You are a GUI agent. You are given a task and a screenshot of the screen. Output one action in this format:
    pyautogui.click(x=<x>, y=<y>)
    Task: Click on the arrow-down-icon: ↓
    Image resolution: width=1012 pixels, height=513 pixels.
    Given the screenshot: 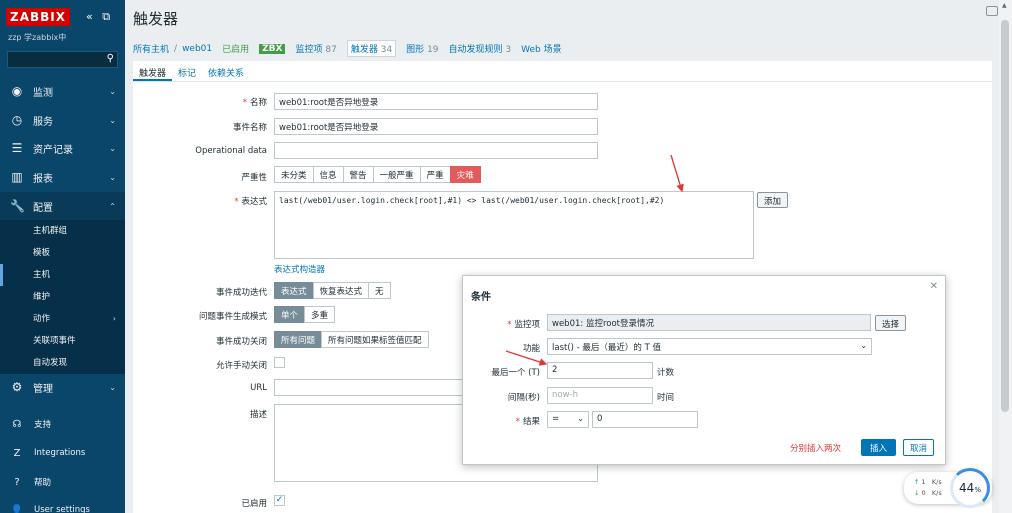 What is the action you would take?
    pyautogui.click(x=917, y=493)
    